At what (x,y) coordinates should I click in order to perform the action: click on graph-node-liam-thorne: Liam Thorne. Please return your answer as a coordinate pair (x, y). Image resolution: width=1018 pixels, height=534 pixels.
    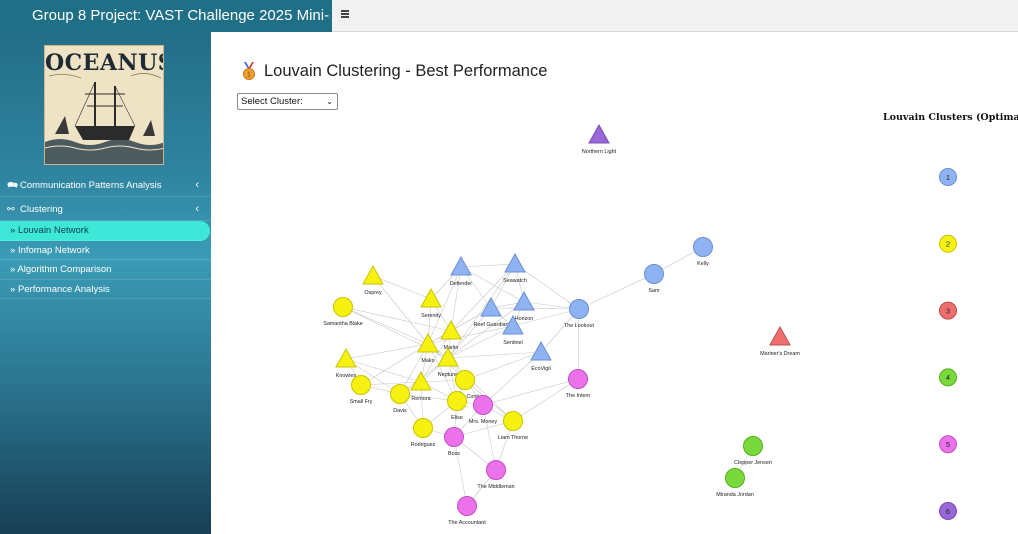
    Looking at the image, I should click on (513, 426).